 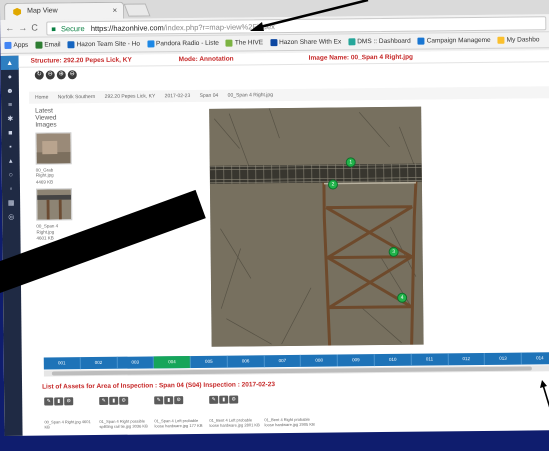 What do you see at coordinates (454, 41) in the screenshot?
I see `bookmark-item: Campaign Manageme` at bounding box center [454, 41].